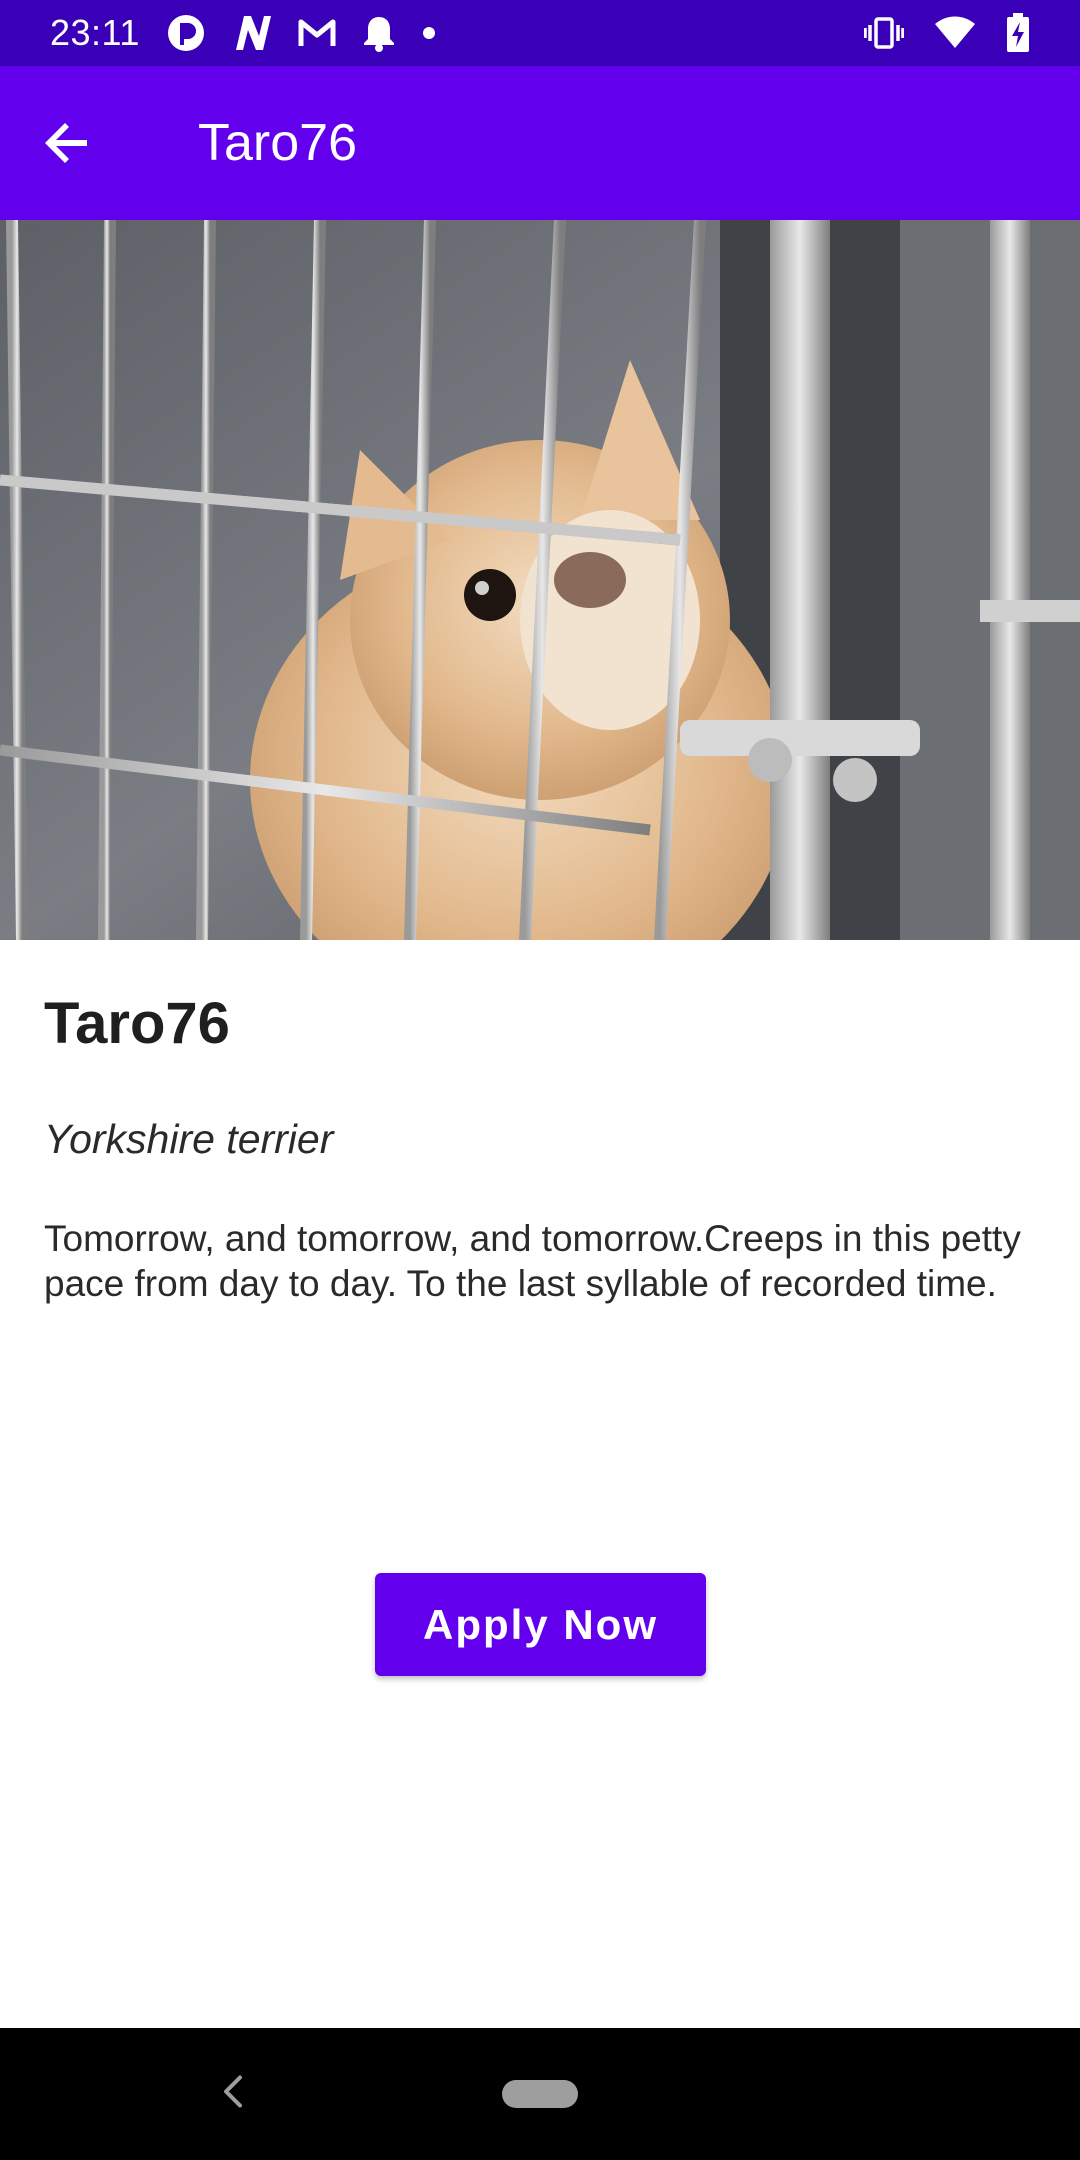 The height and width of the screenshot is (2160, 1080). Describe the element at coordinates (540, 33) in the screenshot. I see `status-bar: 23:11` at that location.